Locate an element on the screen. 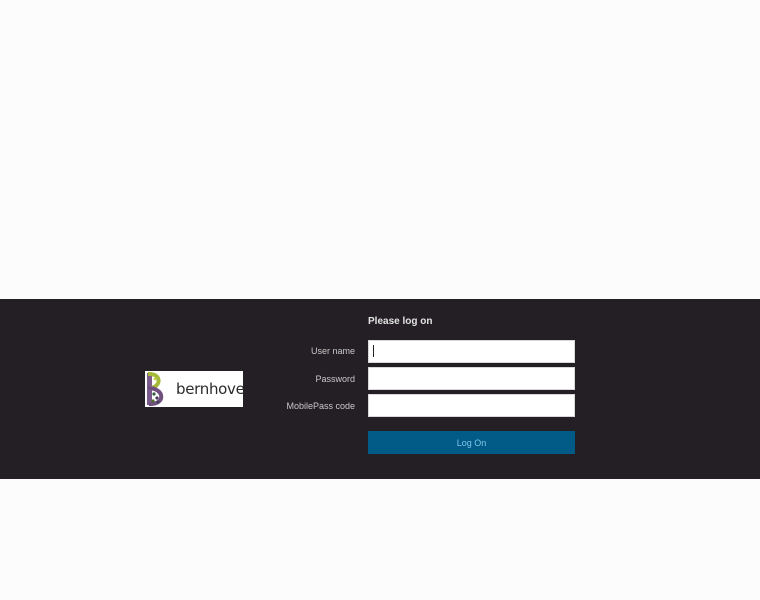  stylized-letter-b-logo-icon is located at coordinates (155, 389).